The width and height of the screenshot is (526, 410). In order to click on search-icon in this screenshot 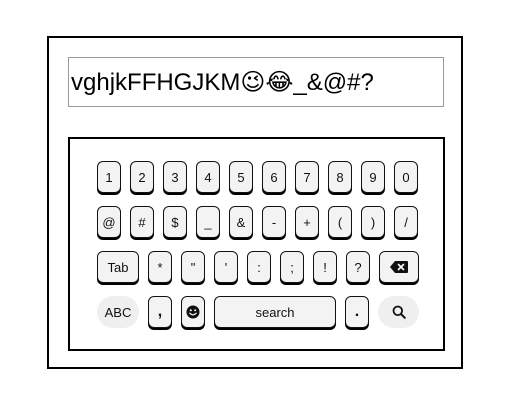, I will do `click(399, 312)`.